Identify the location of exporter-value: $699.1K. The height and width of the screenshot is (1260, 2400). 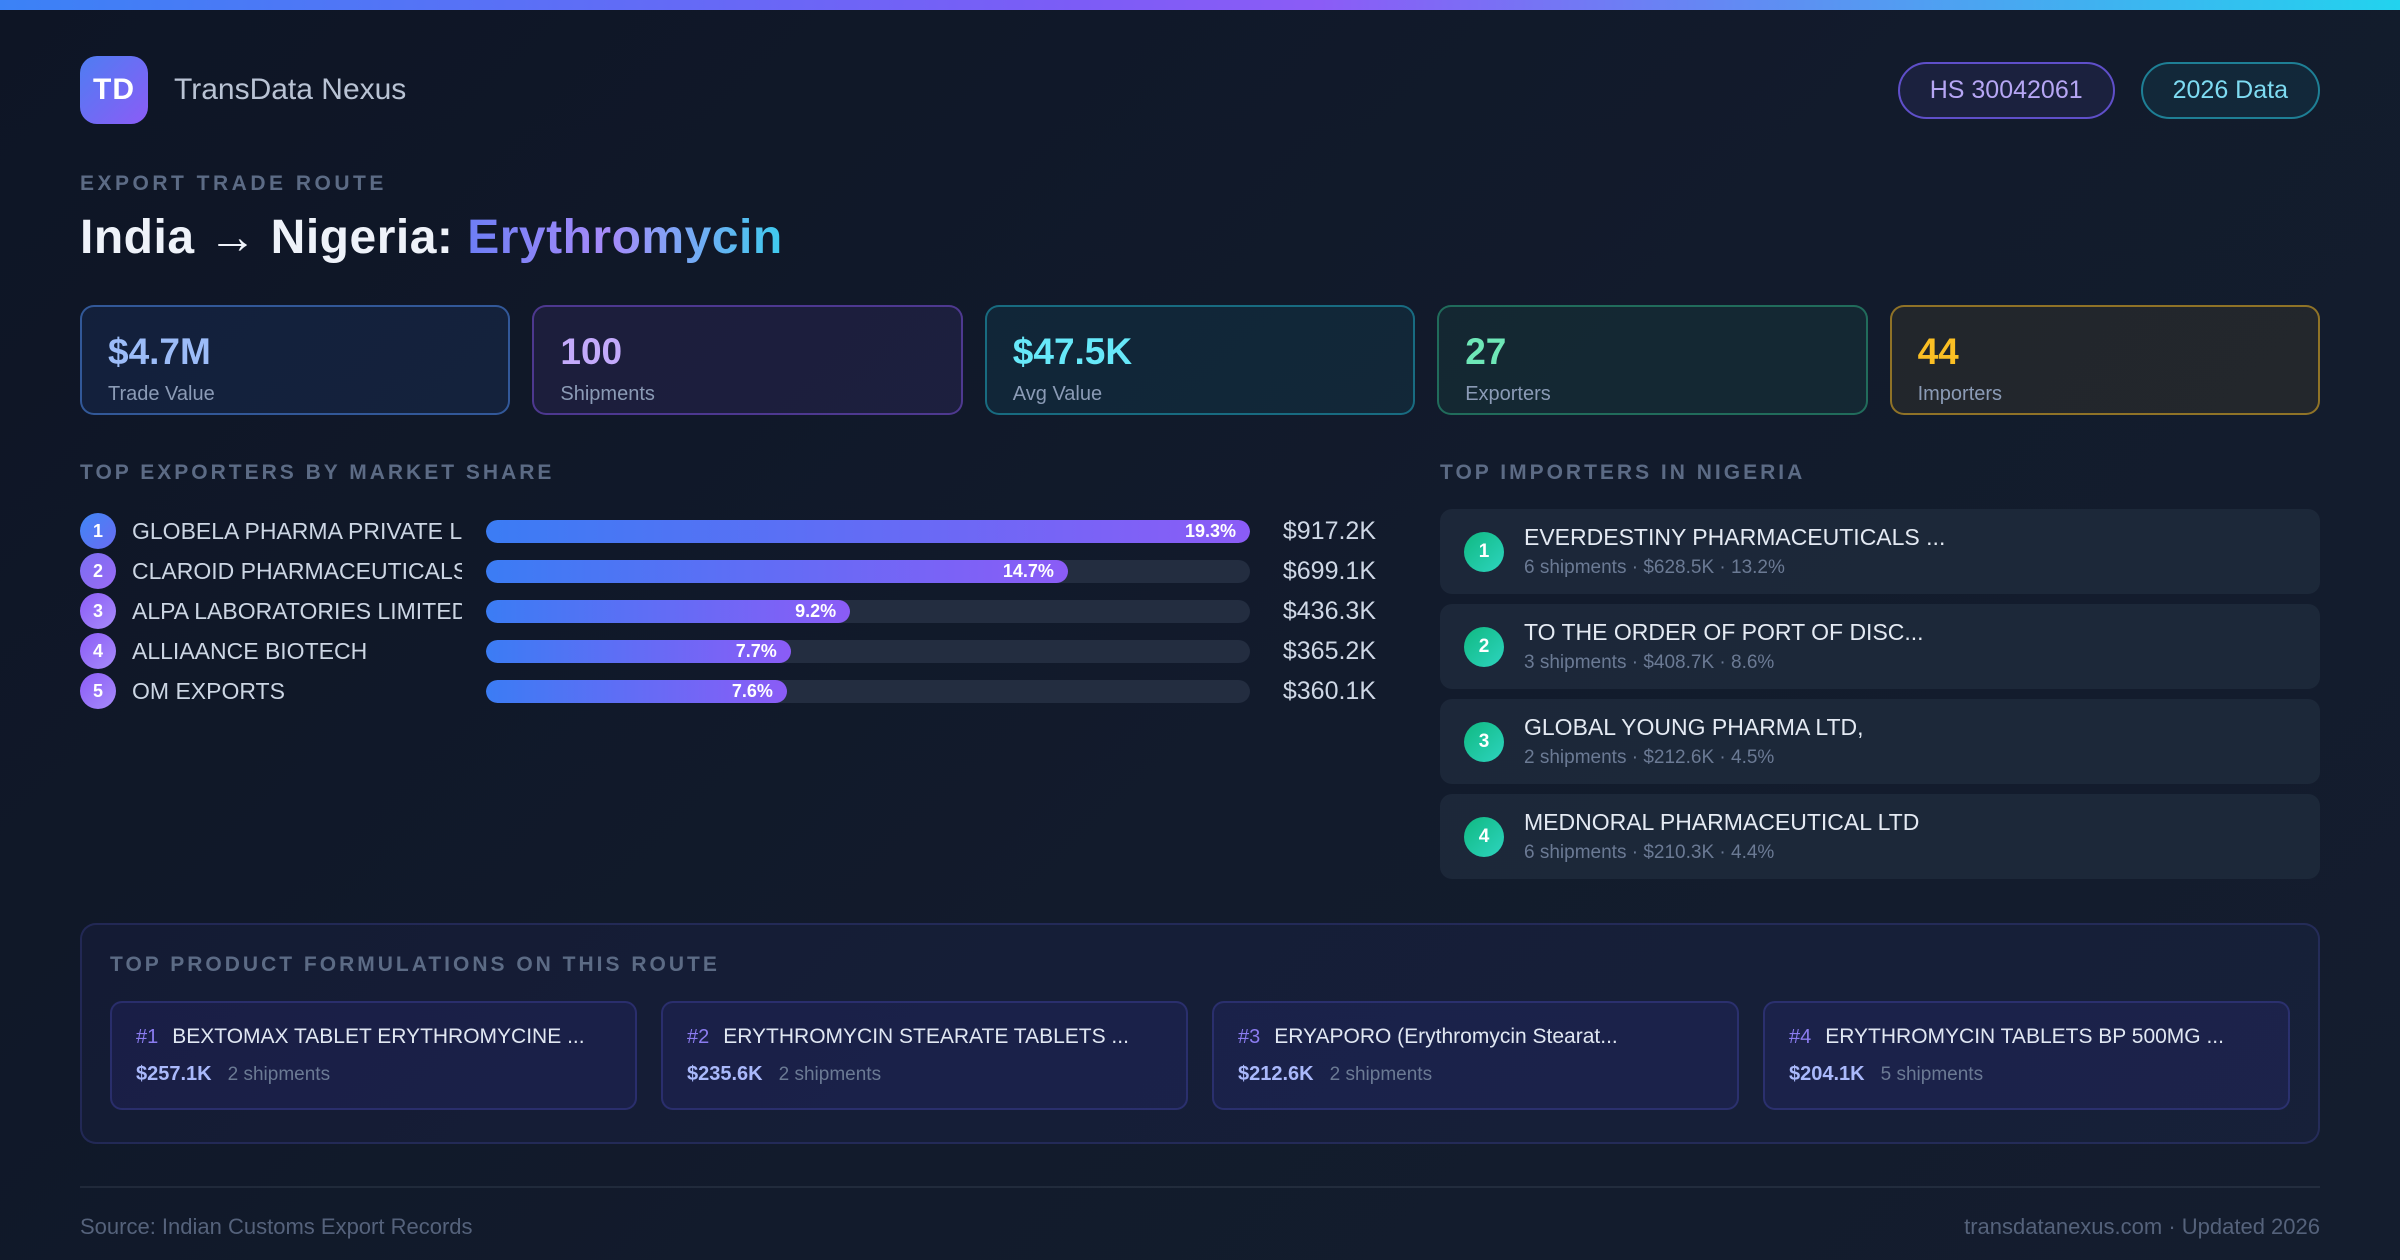
(1329, 570).